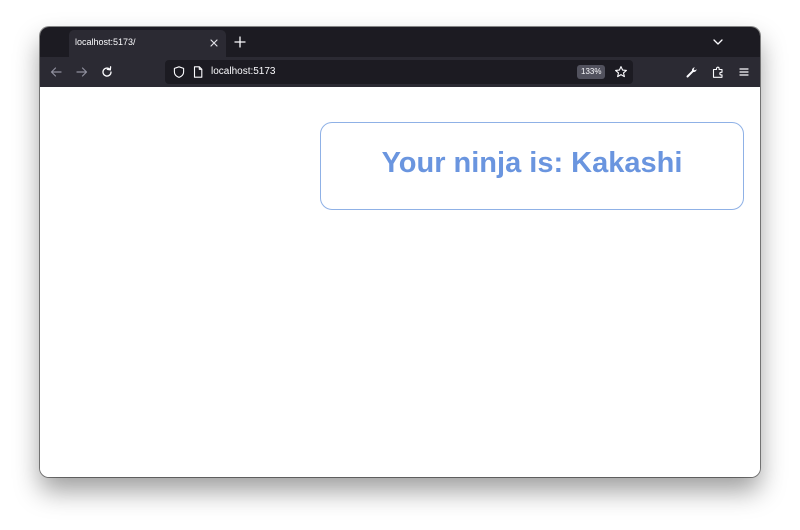 The image size is (800, 530). What do you see at coordinates (214, 43) in the screenshot?
I see `close-icon` at bounding box center [214, 43].